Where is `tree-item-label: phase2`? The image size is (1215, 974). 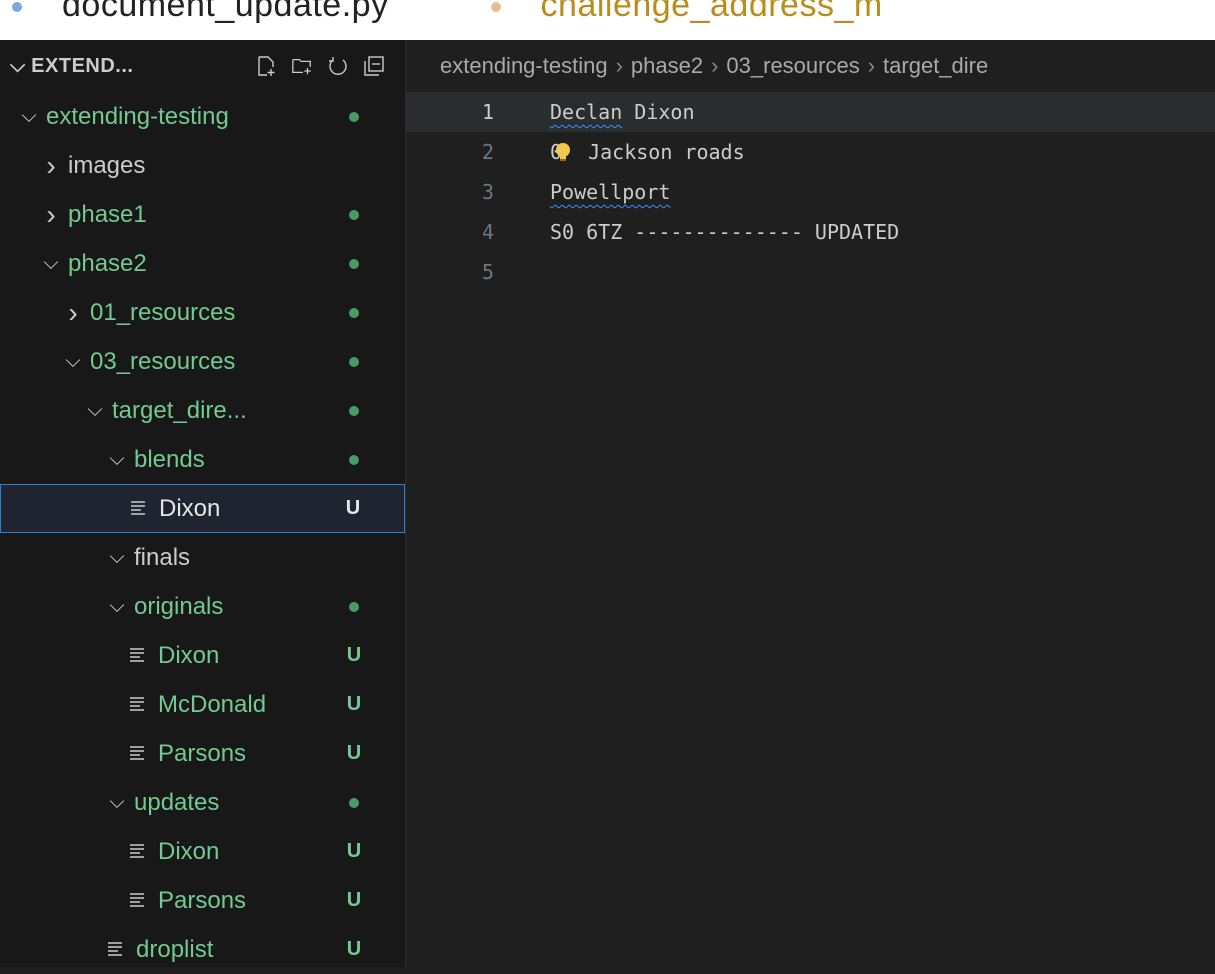
tree-item-label: phase2 is located at coordinates (107, 263).